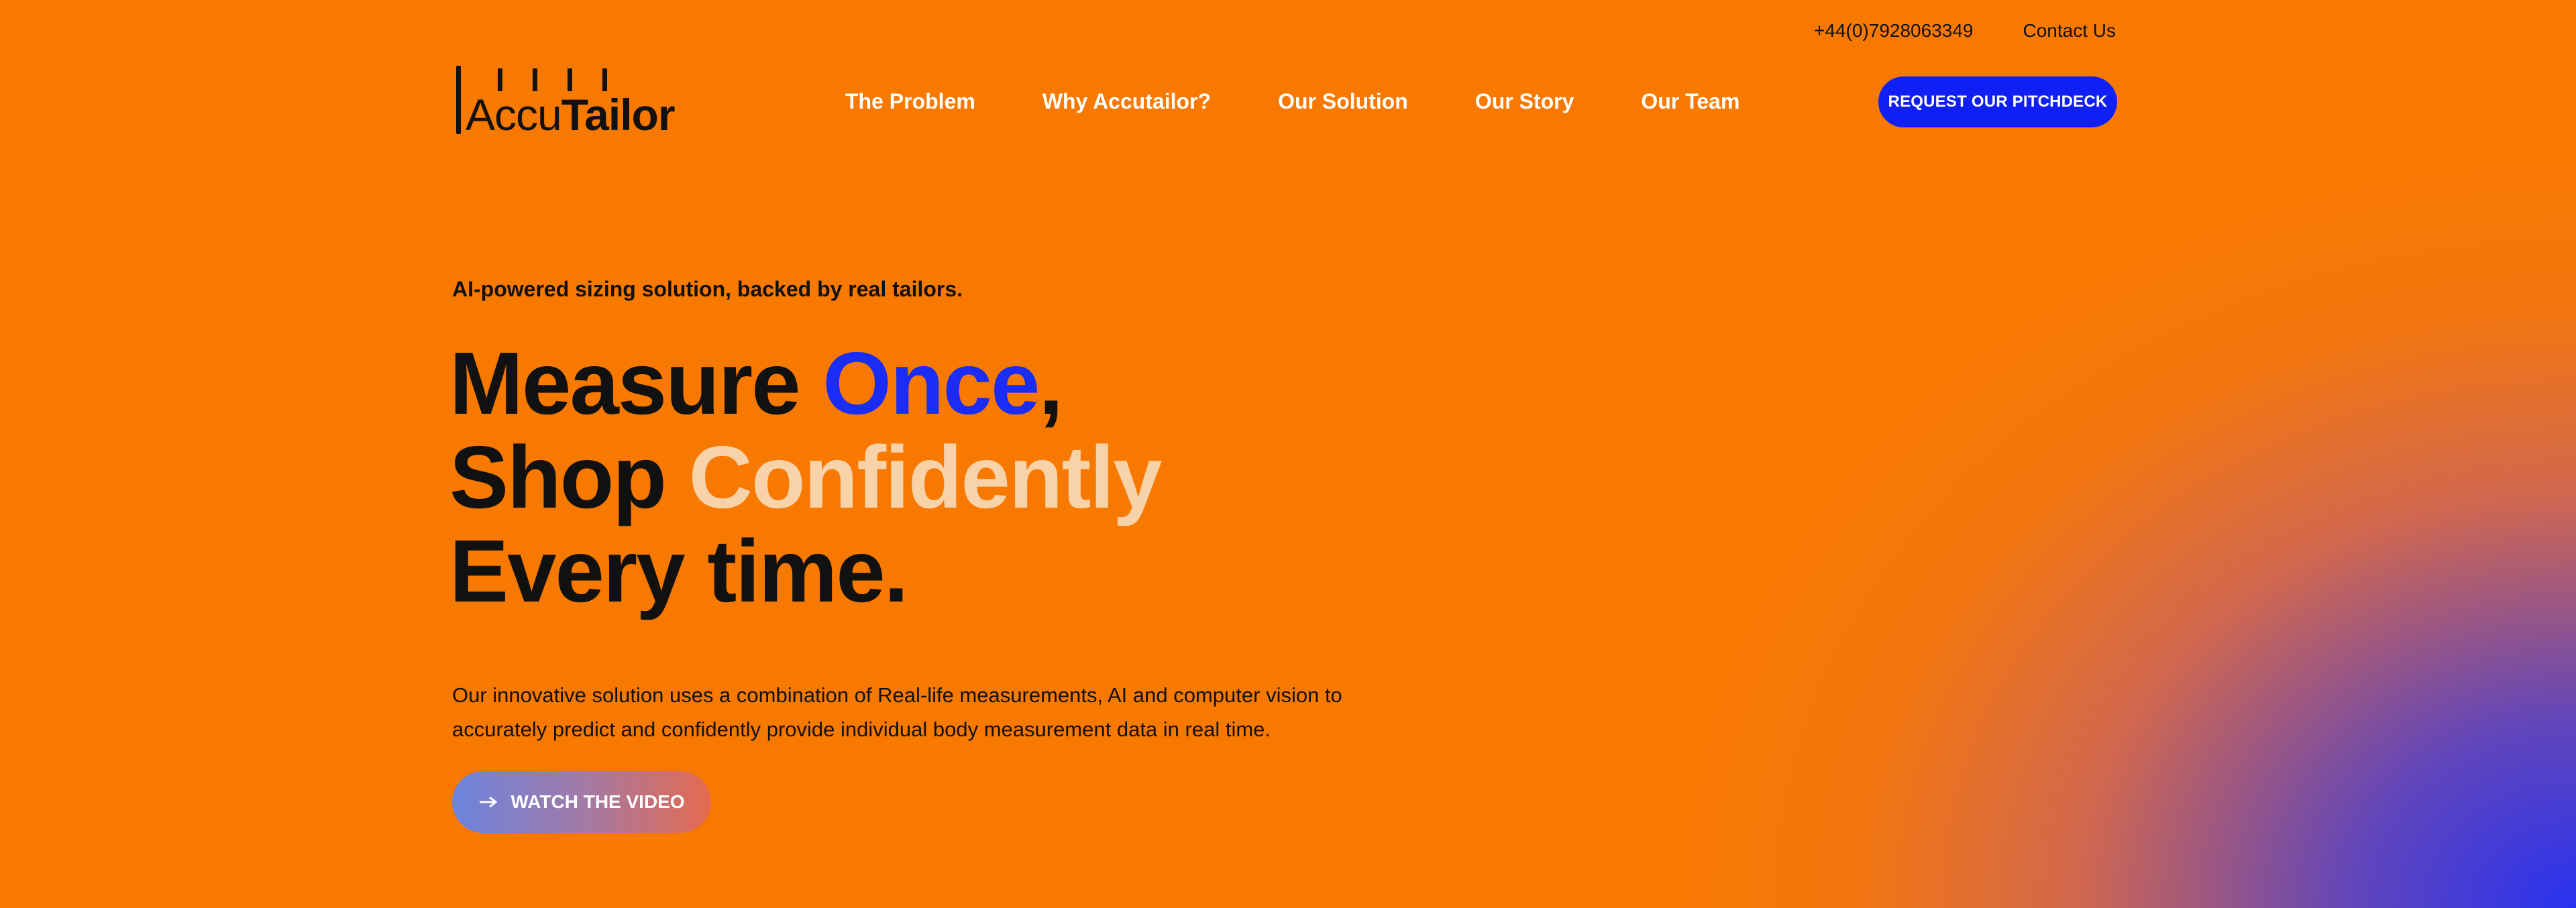 Image resolution: width=2576 pixels, height=908 pixels. I want to click on topbar: +44(0)7928063349 Contact Us, so click(1965, 31).